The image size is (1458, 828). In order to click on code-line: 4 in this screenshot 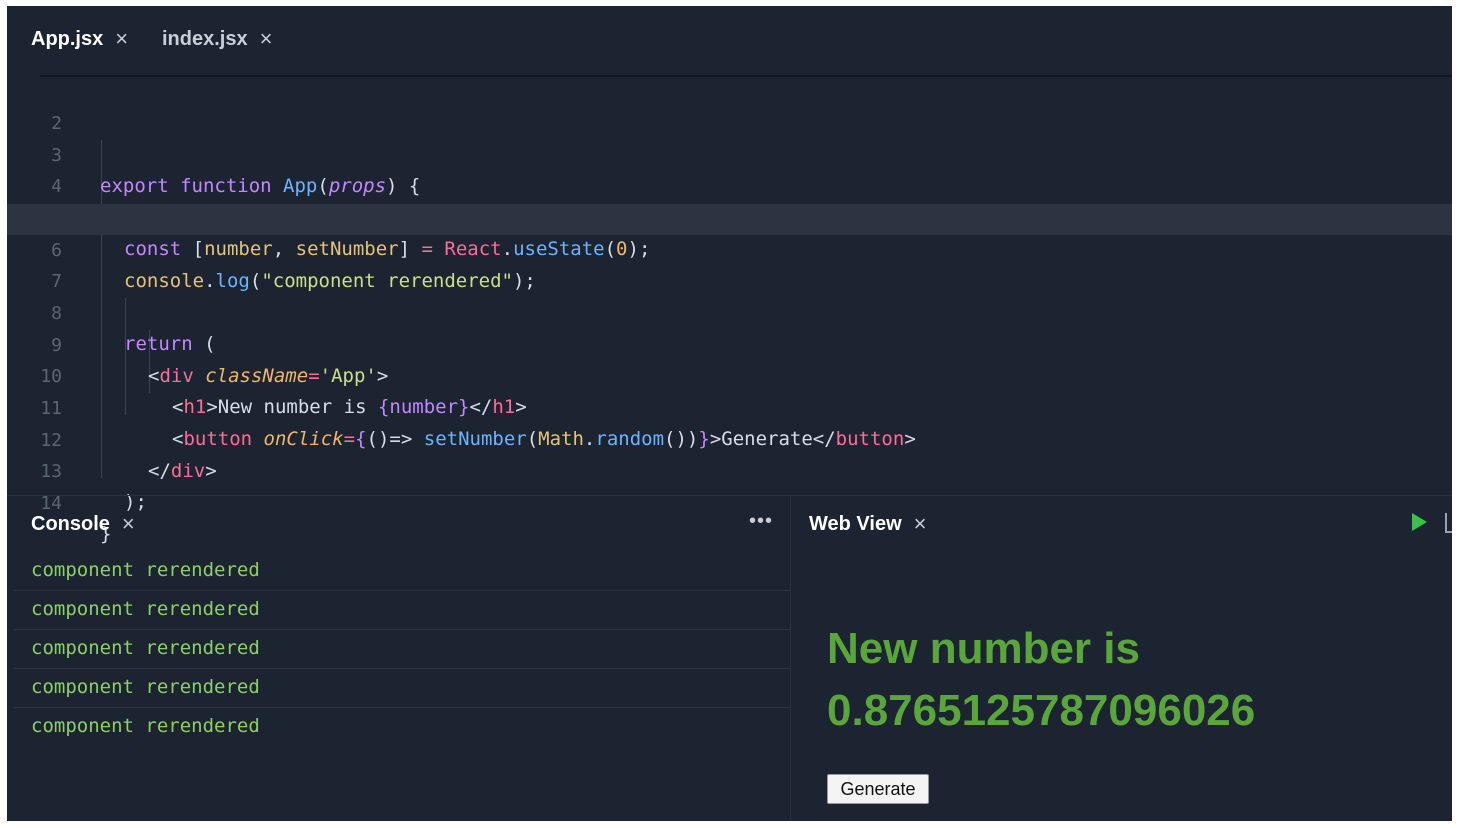, I will do `click(729, 168)`.